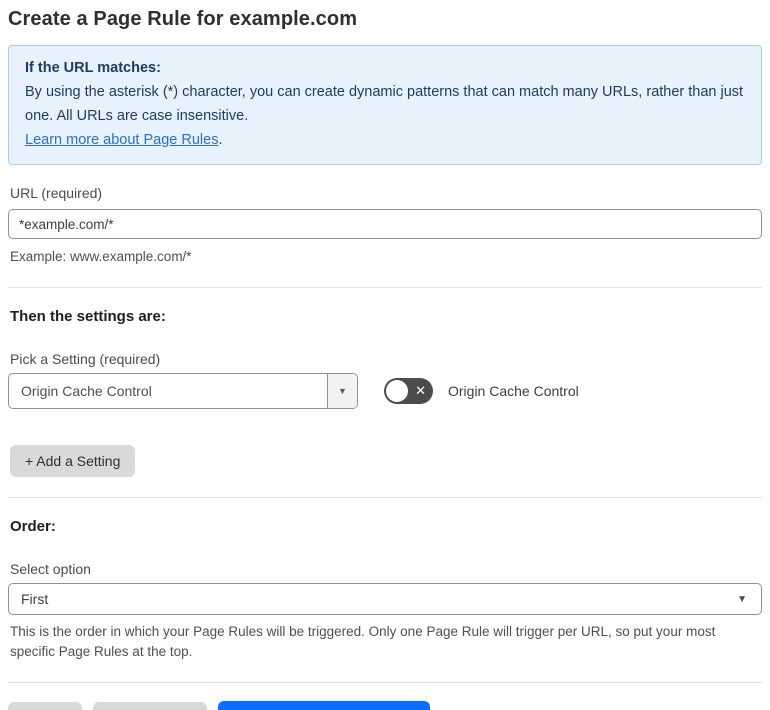 The image size is (770, 710). Describe the element at coordinates (85, 359) in the screenshot. I see `pick-setting-label: Pick a Setting (required)` at that location.